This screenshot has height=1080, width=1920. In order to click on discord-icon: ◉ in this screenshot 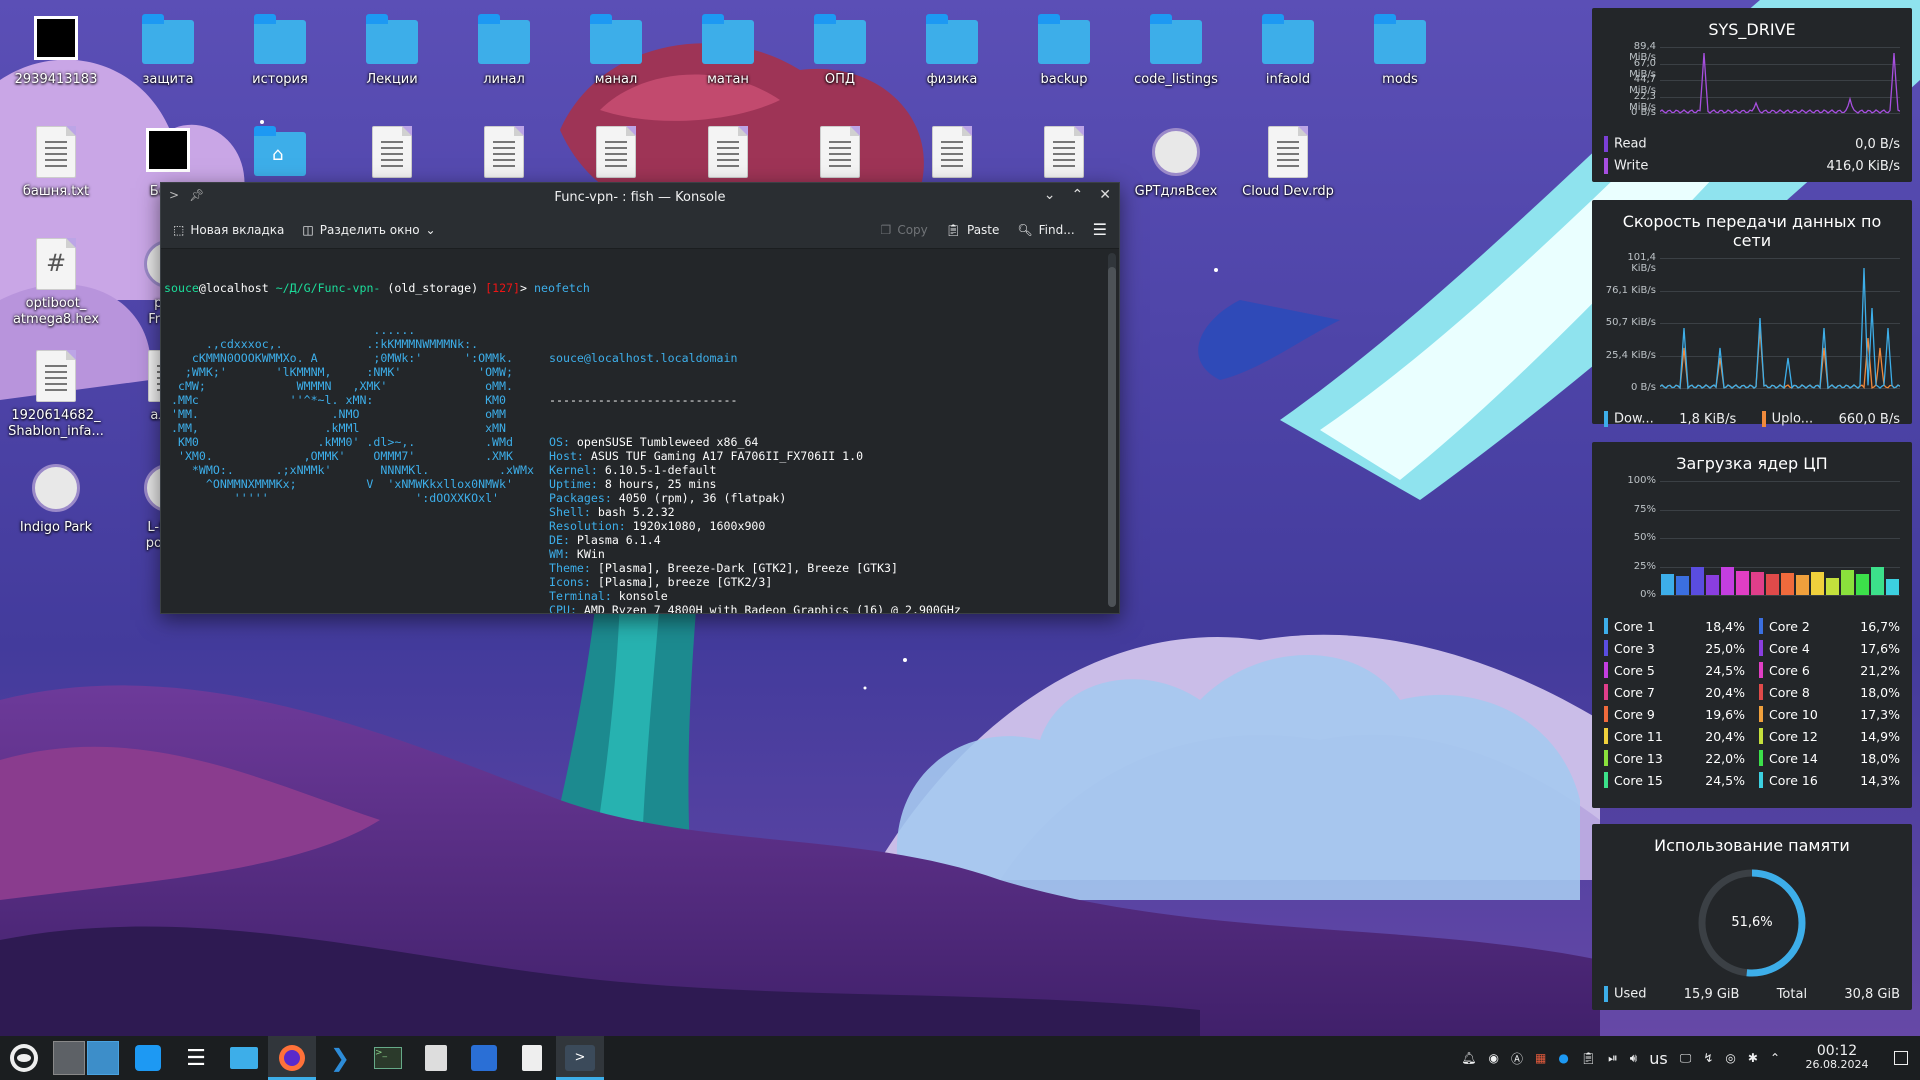, I will do `click(1494, 1058)`.